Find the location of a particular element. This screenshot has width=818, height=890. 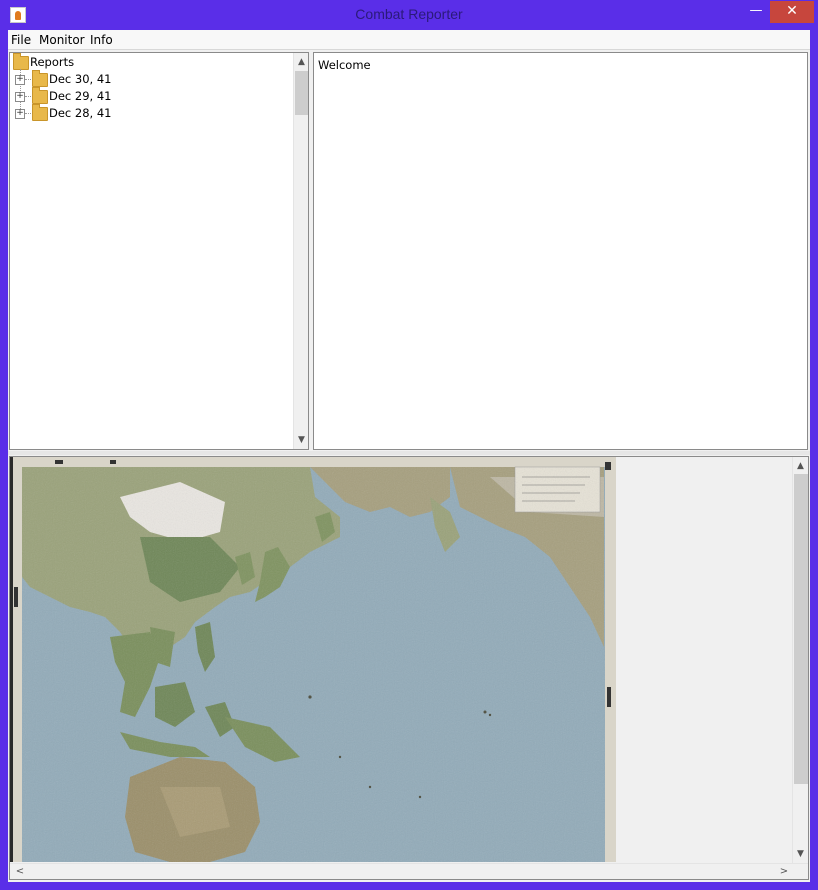

menu-bar: File Monitor Info is located at coordinates (409, 40).